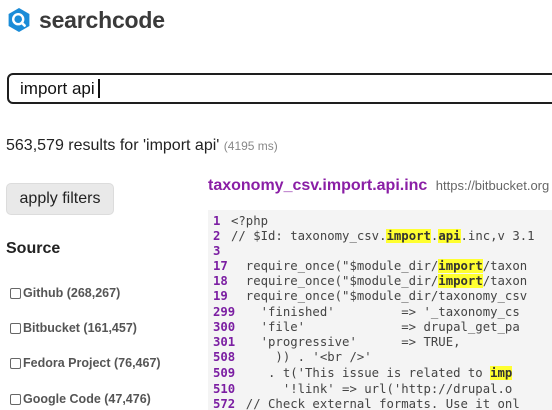 This screenshot has height=410, width=552. I want to click on results-count: 563,579 results for 'import api', so click(113, 145).